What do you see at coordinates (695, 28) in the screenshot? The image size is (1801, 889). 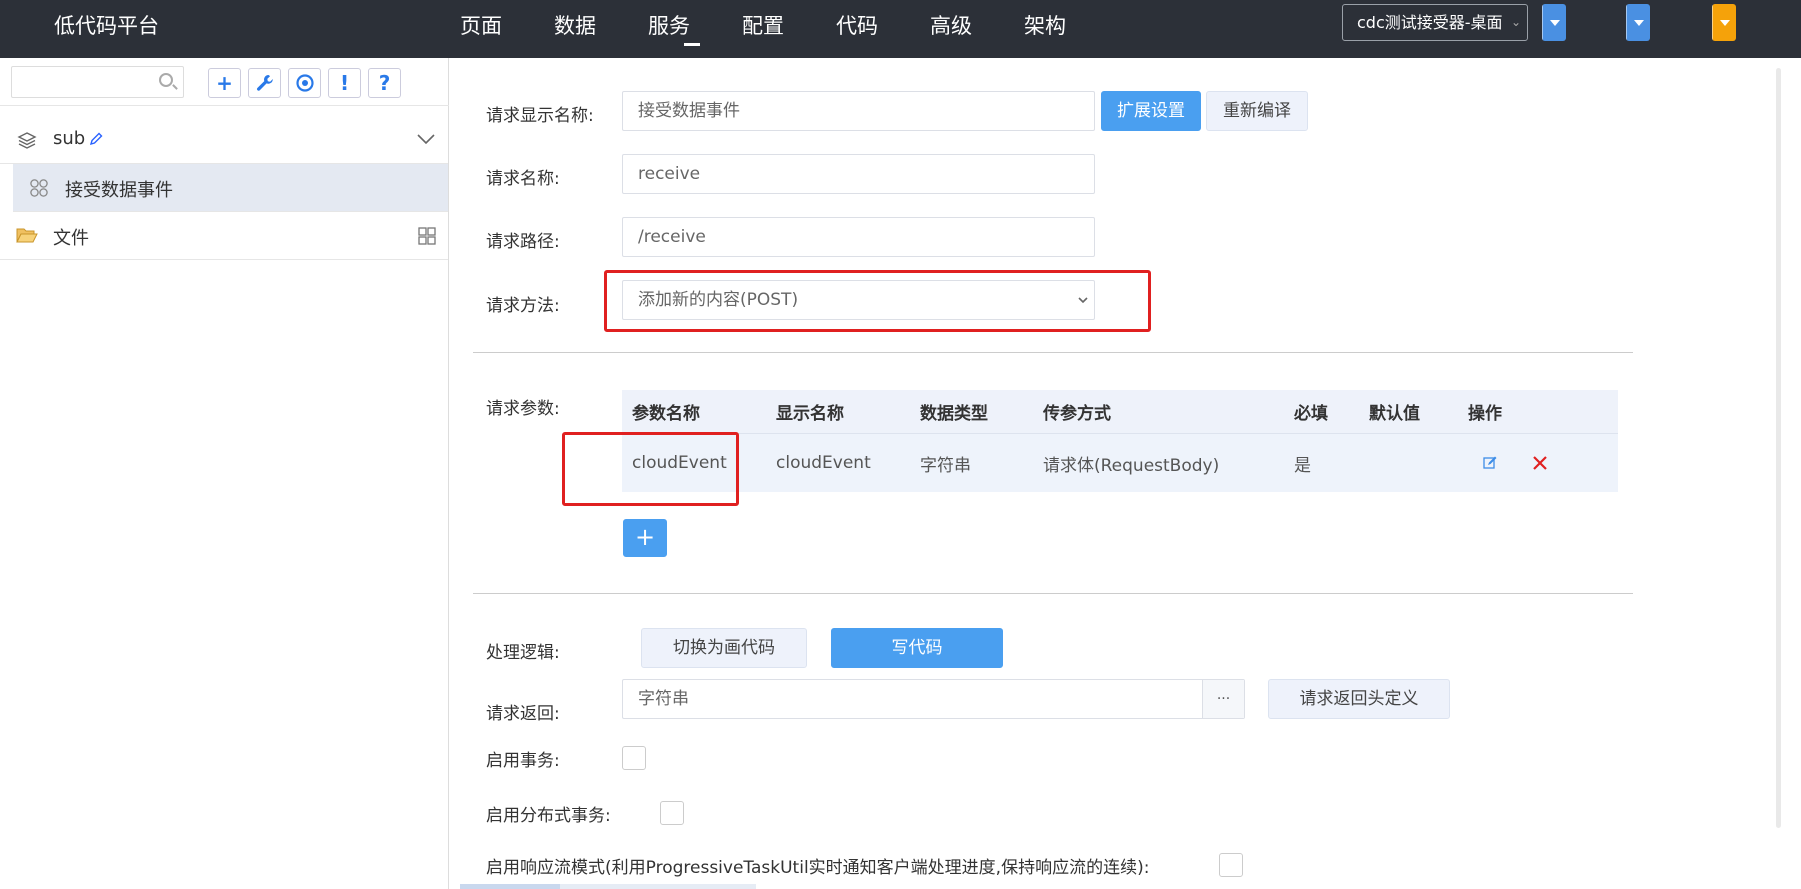 I see `nav-item-services: 服务` at bounding box center [695, 28].